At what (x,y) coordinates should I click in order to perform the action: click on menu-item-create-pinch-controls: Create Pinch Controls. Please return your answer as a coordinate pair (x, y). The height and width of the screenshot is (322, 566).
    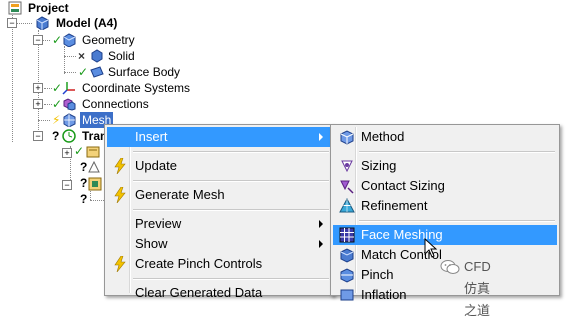
    Looking at the image, I should click on (219, 264).